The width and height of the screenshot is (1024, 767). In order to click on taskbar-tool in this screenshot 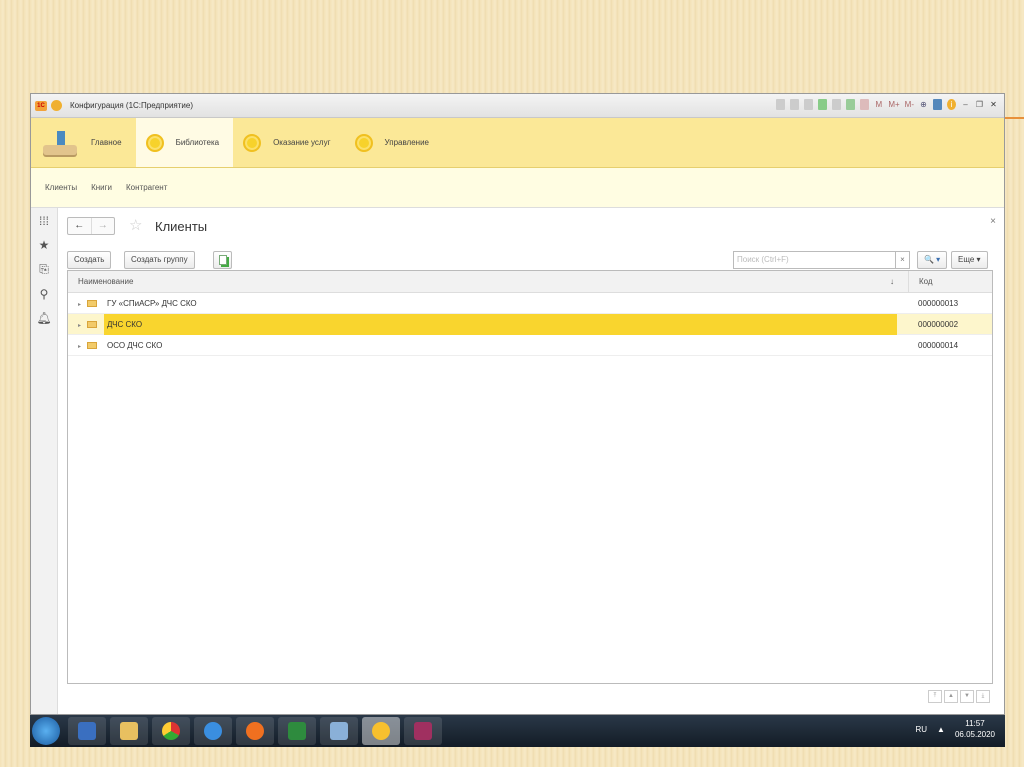, I will do `click(339, 731)`.